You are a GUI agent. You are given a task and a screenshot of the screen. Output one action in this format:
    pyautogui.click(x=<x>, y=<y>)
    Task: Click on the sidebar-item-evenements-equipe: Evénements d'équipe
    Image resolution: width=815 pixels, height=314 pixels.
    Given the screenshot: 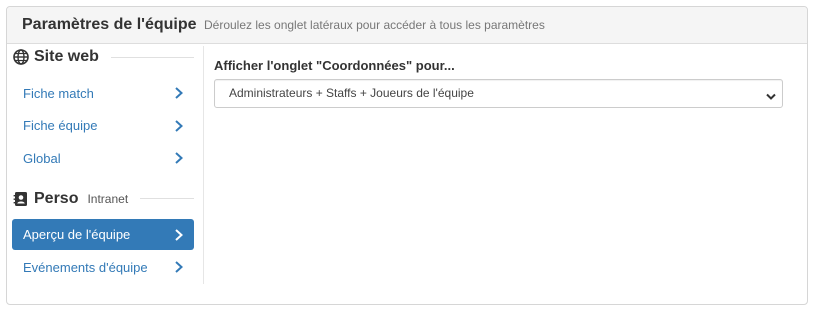 What is the action you would take?
    pyautogui.click(x=103, y=267)
    